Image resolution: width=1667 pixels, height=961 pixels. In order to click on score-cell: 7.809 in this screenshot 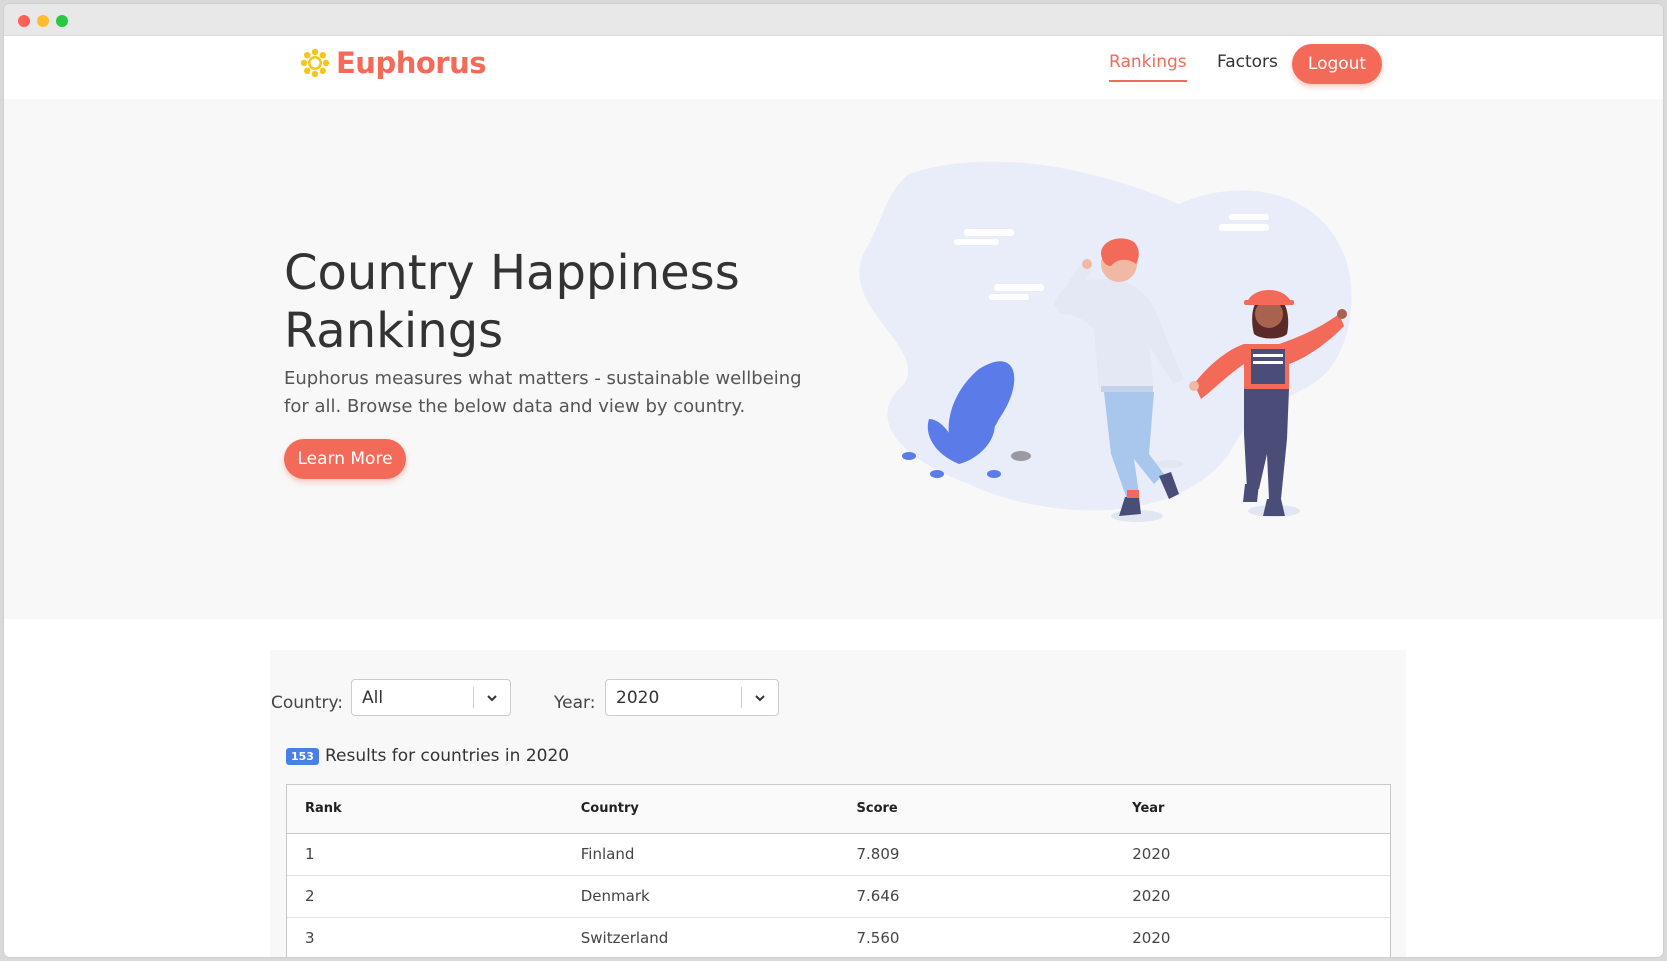, I will do `click(976, 854)`.